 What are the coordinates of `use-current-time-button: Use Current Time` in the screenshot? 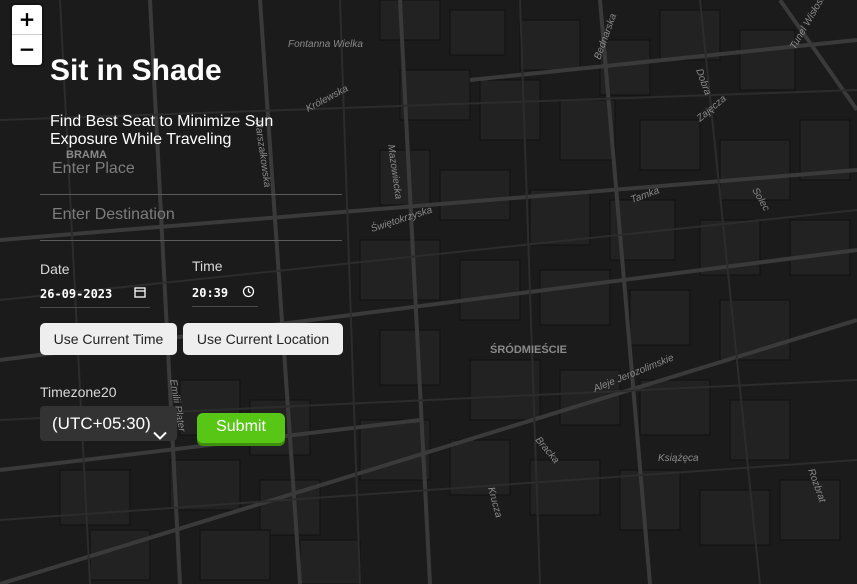 It's located at (108, 339).